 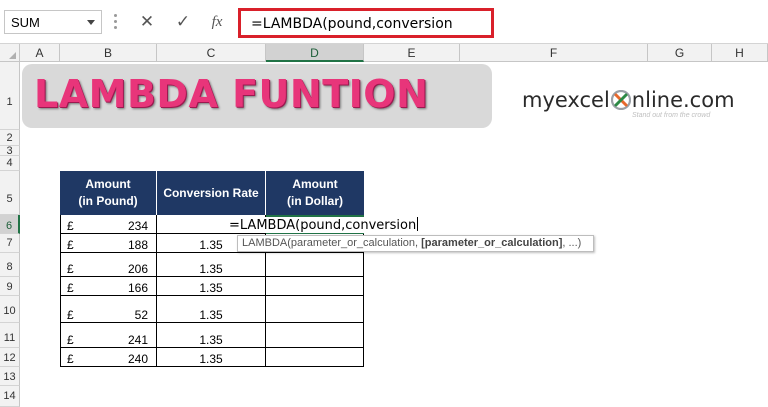 What do you see at coordinates (10, 151) in the screenshot?
I see `row-header-3: 3` at bounding box center [10, 151].